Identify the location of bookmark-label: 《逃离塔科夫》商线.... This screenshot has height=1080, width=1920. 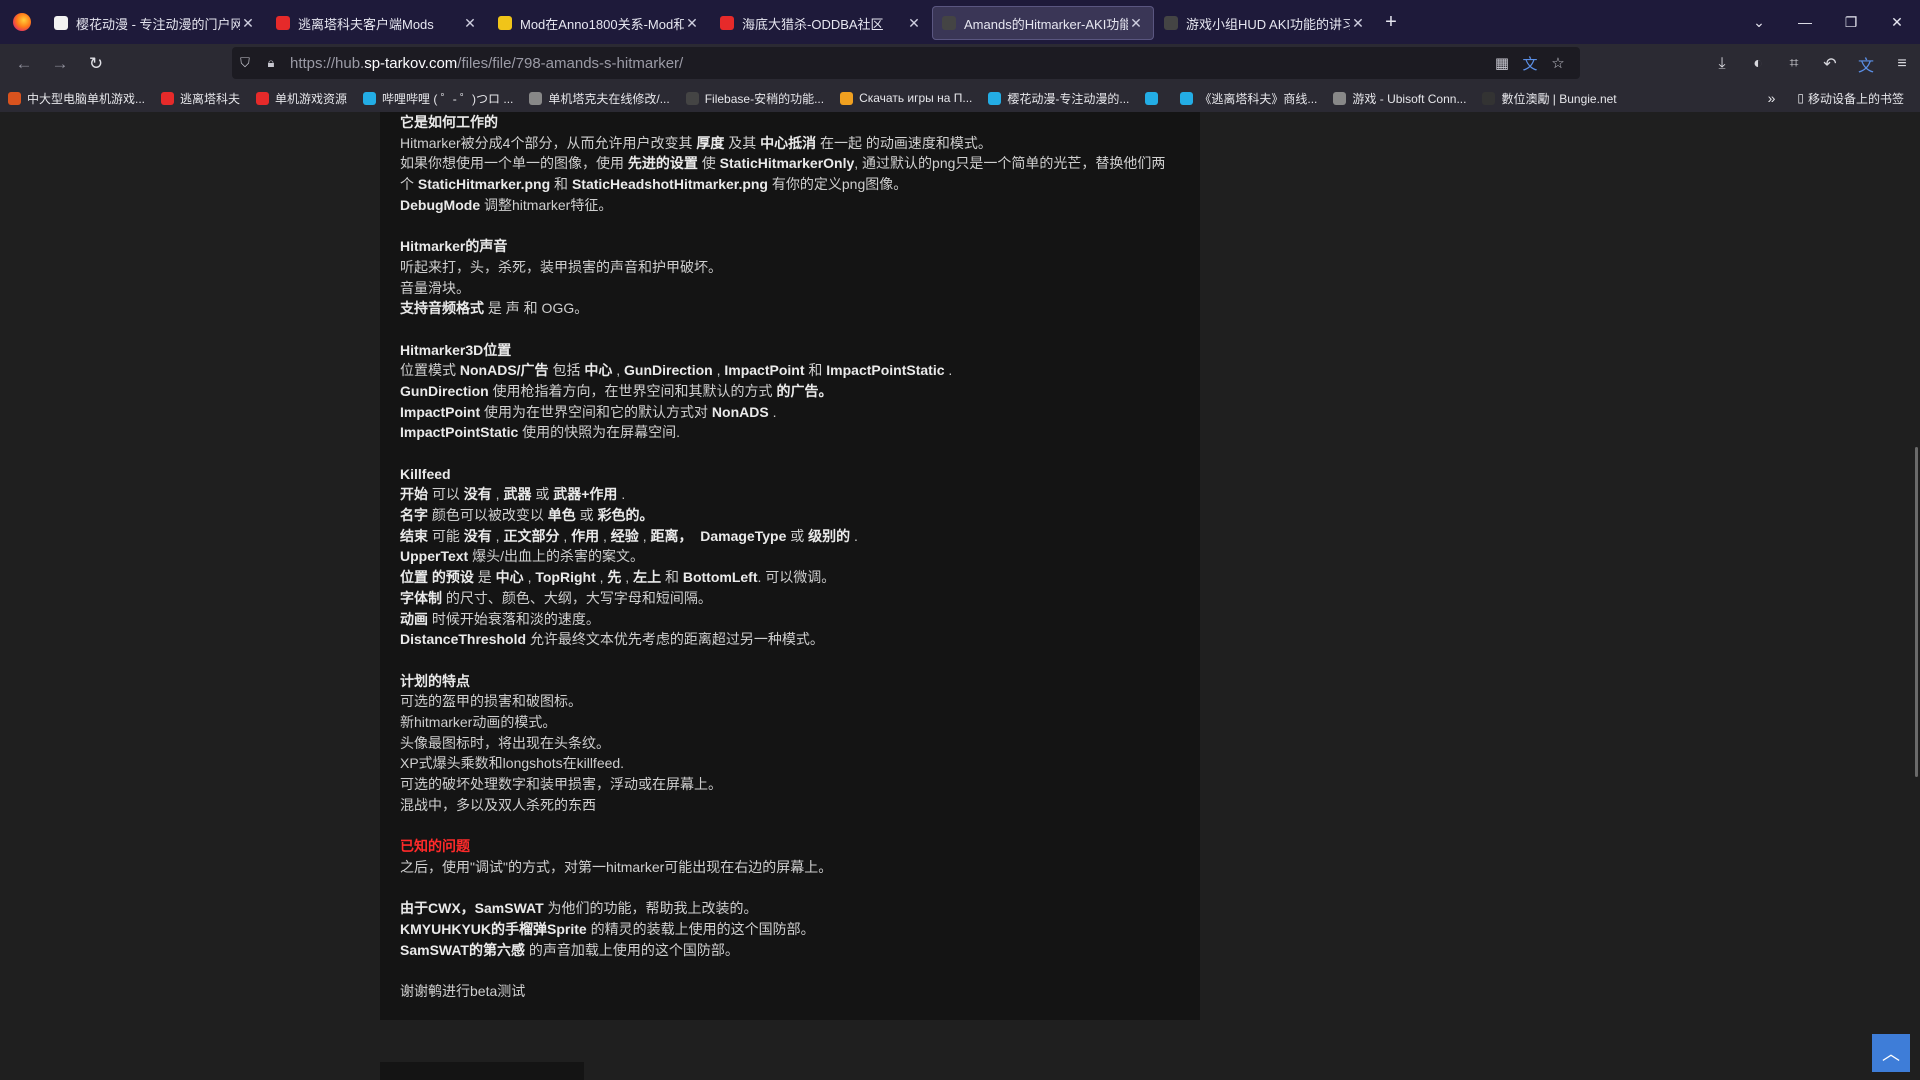
(1258, 98).